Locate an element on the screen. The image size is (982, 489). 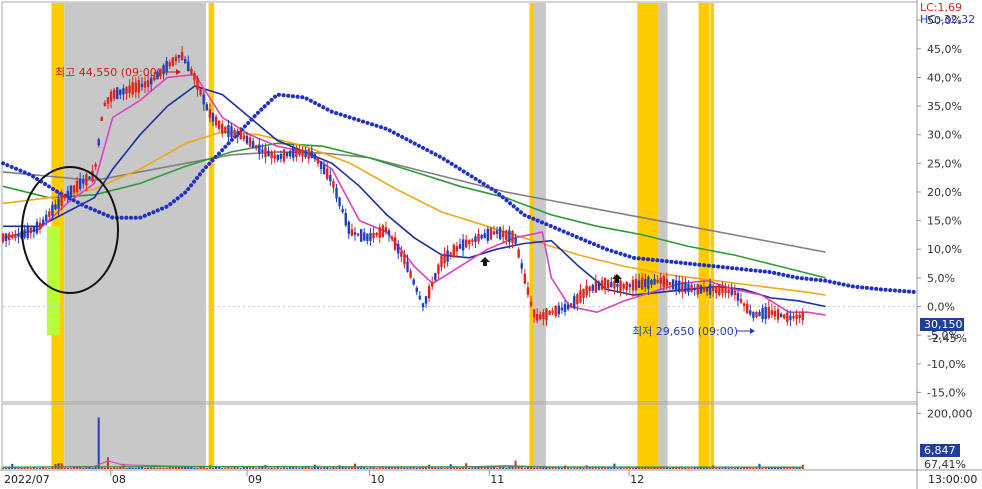
price-tag-label: 30,150 is located at coordinates (943, 324).